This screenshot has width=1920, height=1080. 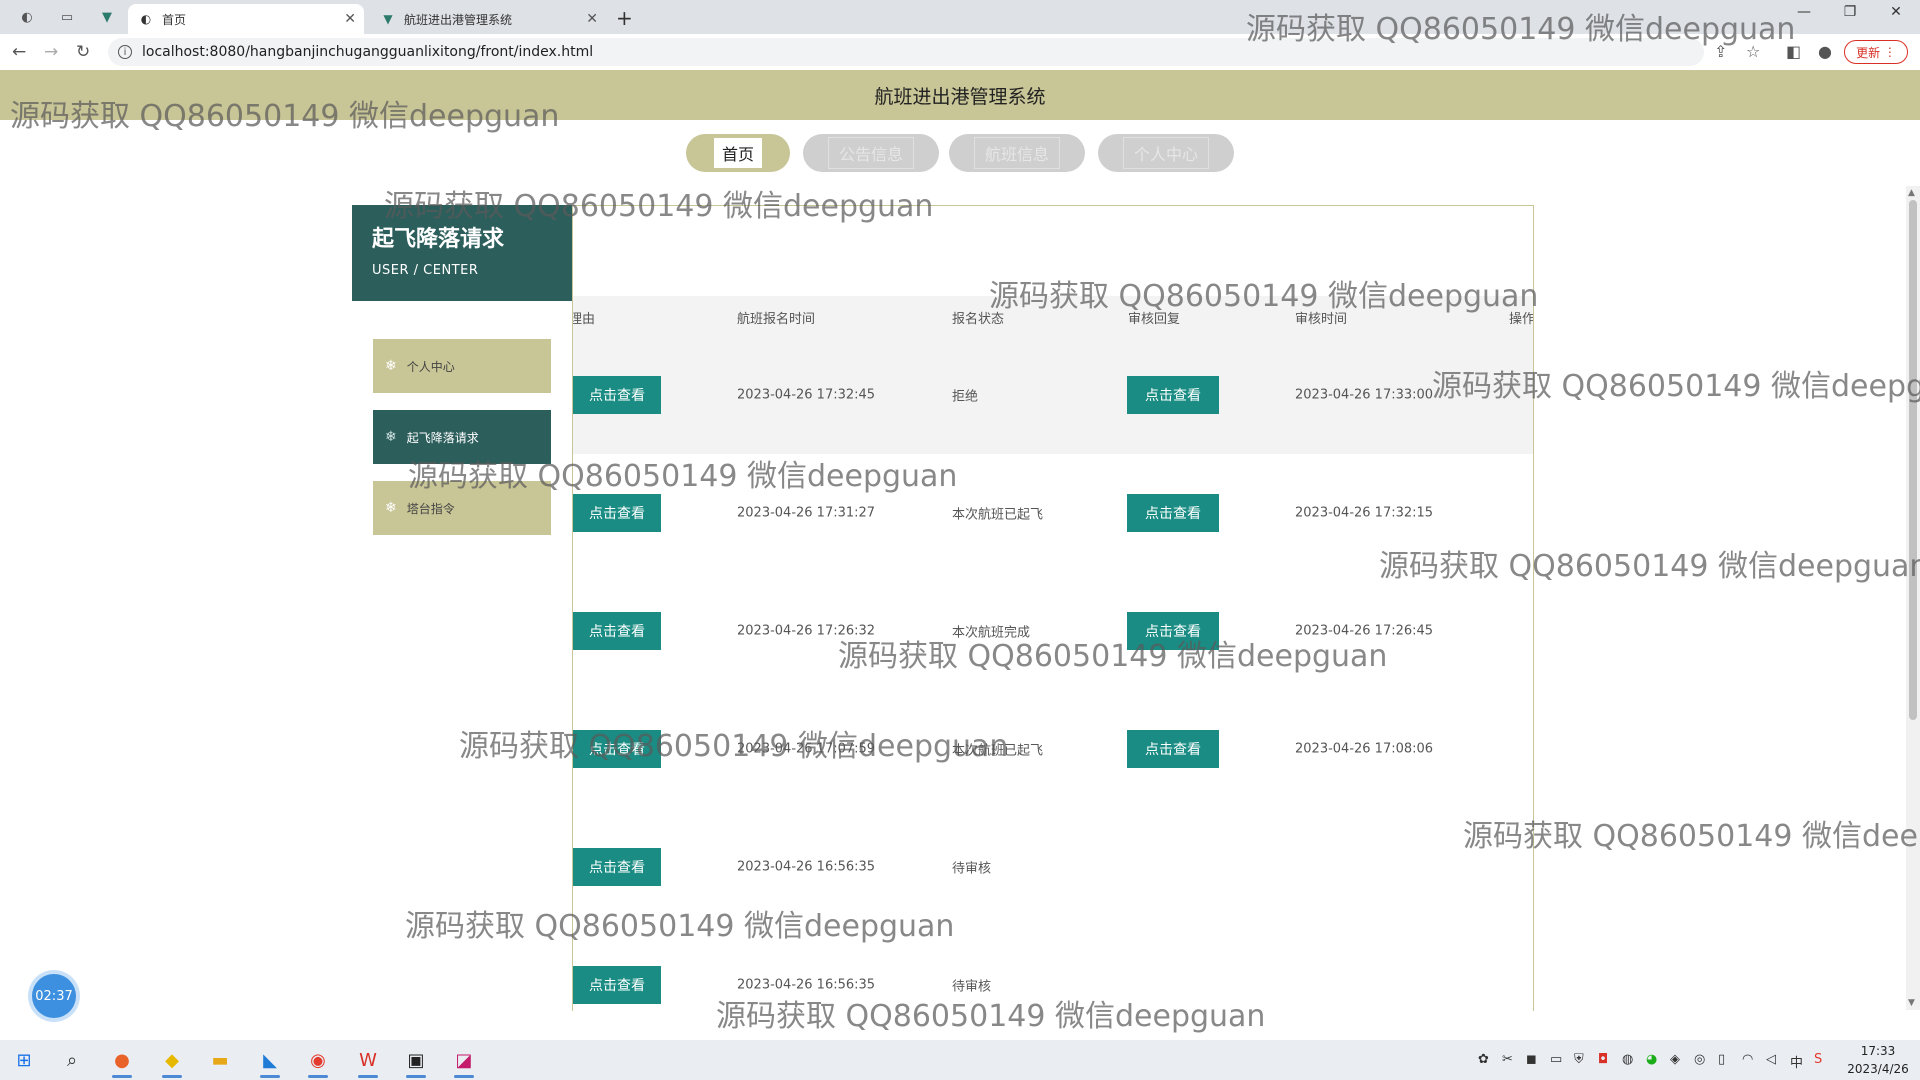 I want to click on table-header: 理由 航班报名时间 报名状态 审核回复 审核时间 操作, so click(x=1053, y=316).